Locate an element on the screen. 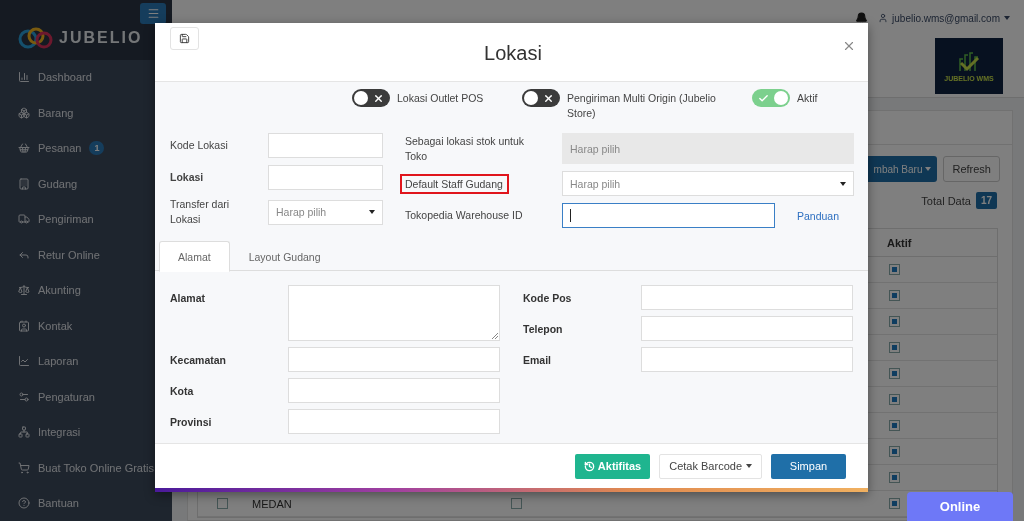 The width and height of the screenshot is (1024, 521). brand-name: JUBELIO is located at coordinates (101, 37).